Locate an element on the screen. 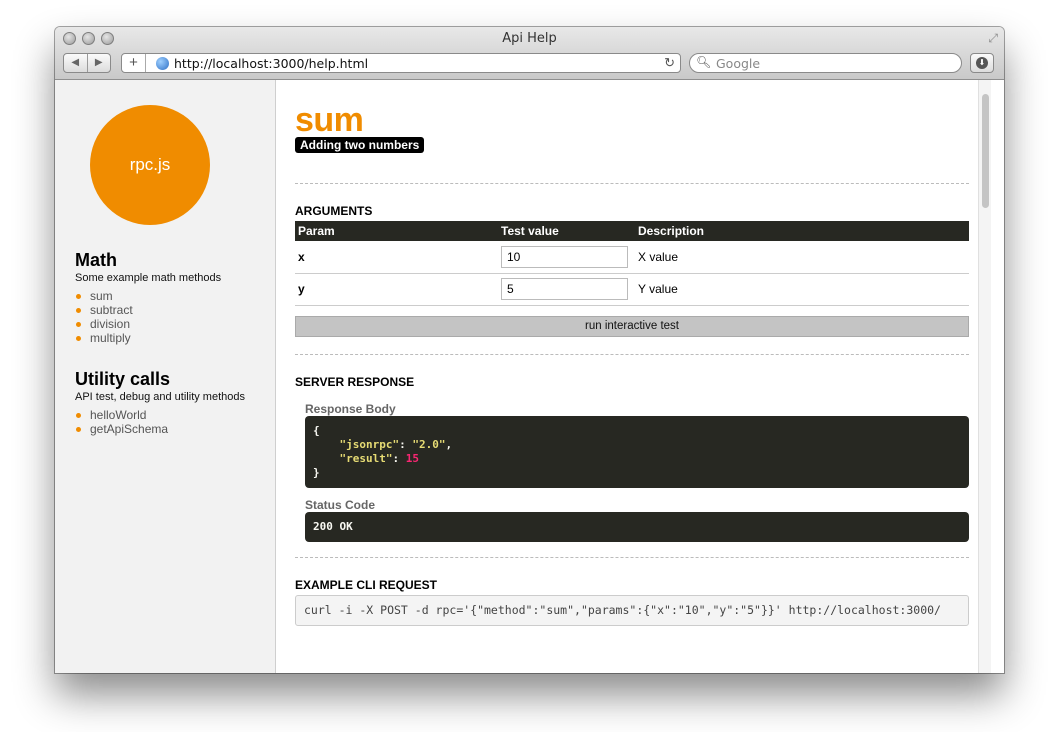 The image size is (1059, 732). status-code-value: 200 OK is located at coordinates (637, 527).